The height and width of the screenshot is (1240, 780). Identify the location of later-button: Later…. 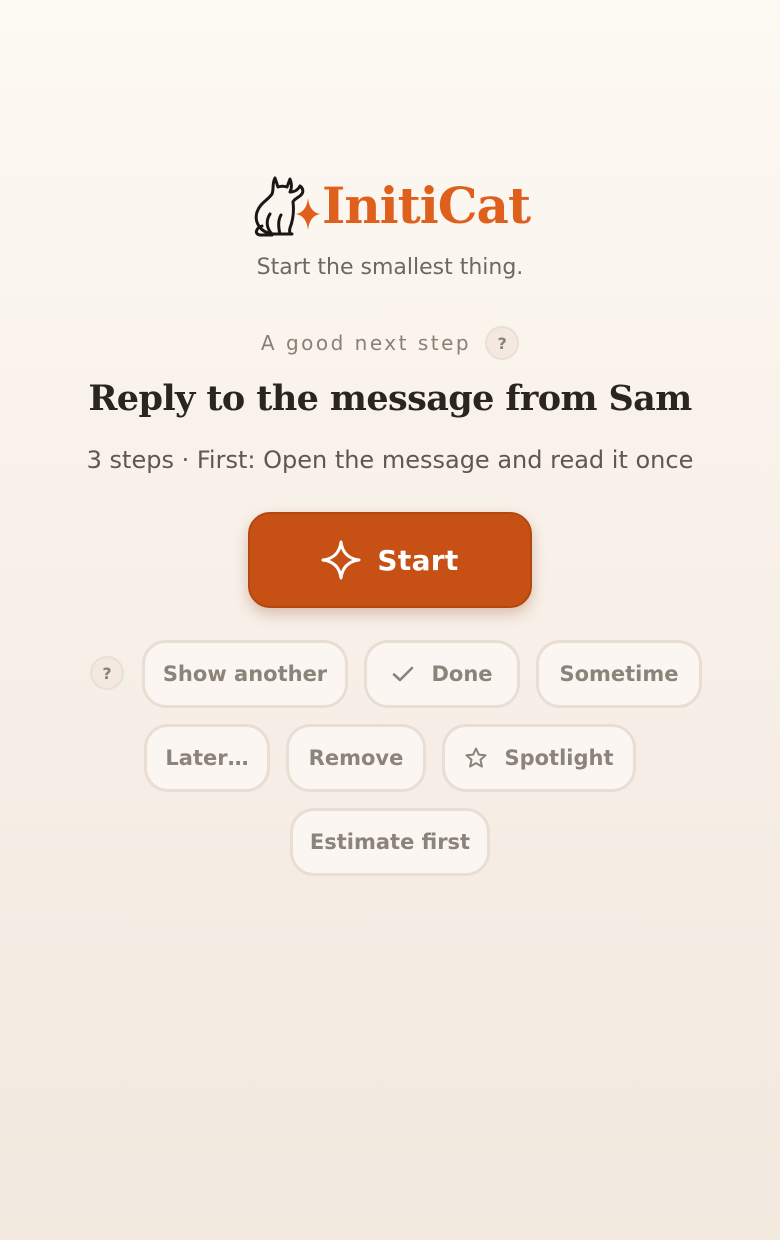
(207, 758).